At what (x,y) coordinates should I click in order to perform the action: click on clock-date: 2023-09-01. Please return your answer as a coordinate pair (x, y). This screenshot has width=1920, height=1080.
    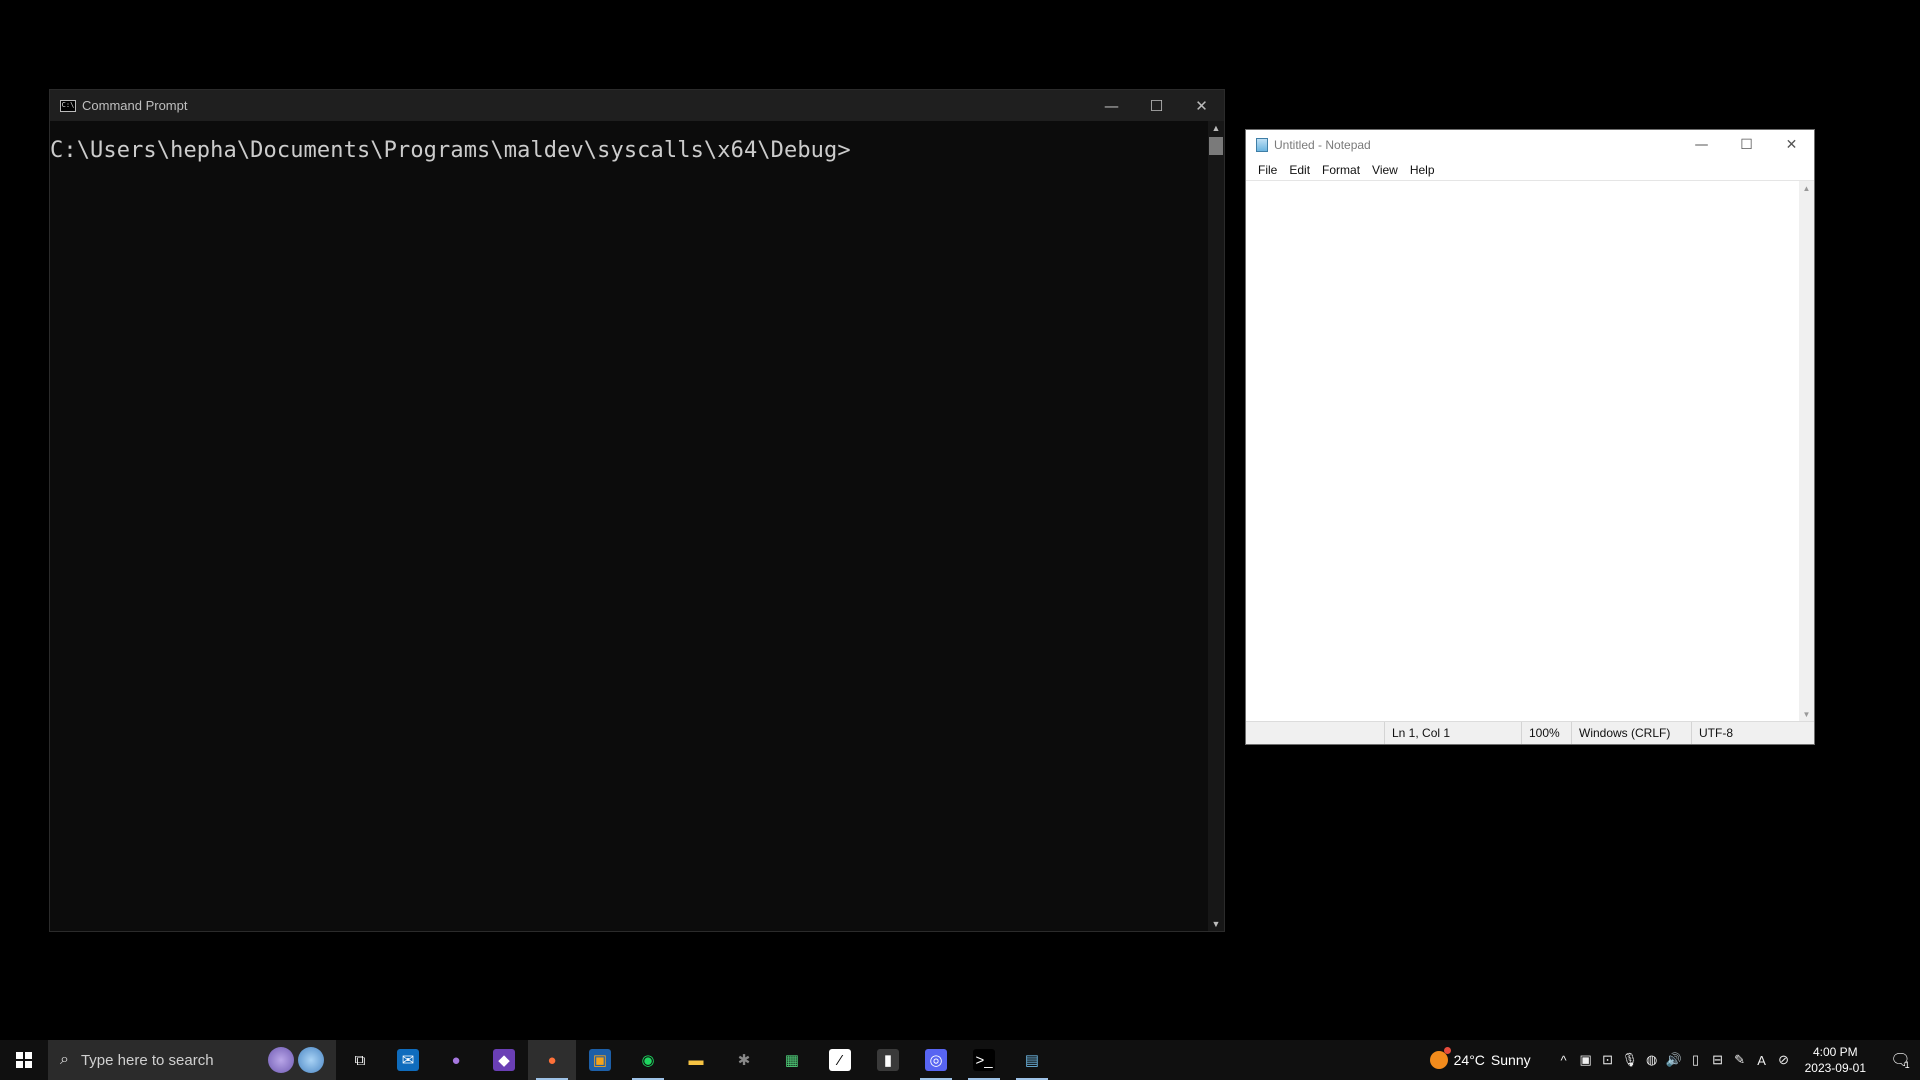
    Looking at the image, I should click on (1835, 1068).